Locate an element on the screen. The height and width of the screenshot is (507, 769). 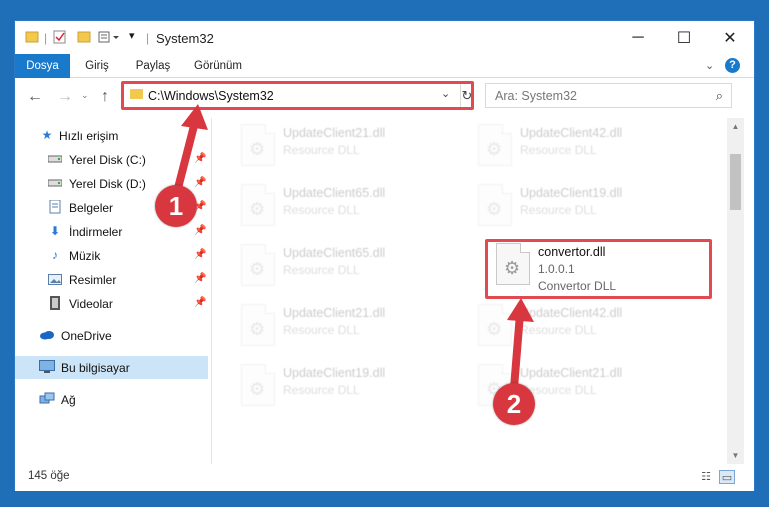
new-folder-icon is located at coordinates (84, 38).